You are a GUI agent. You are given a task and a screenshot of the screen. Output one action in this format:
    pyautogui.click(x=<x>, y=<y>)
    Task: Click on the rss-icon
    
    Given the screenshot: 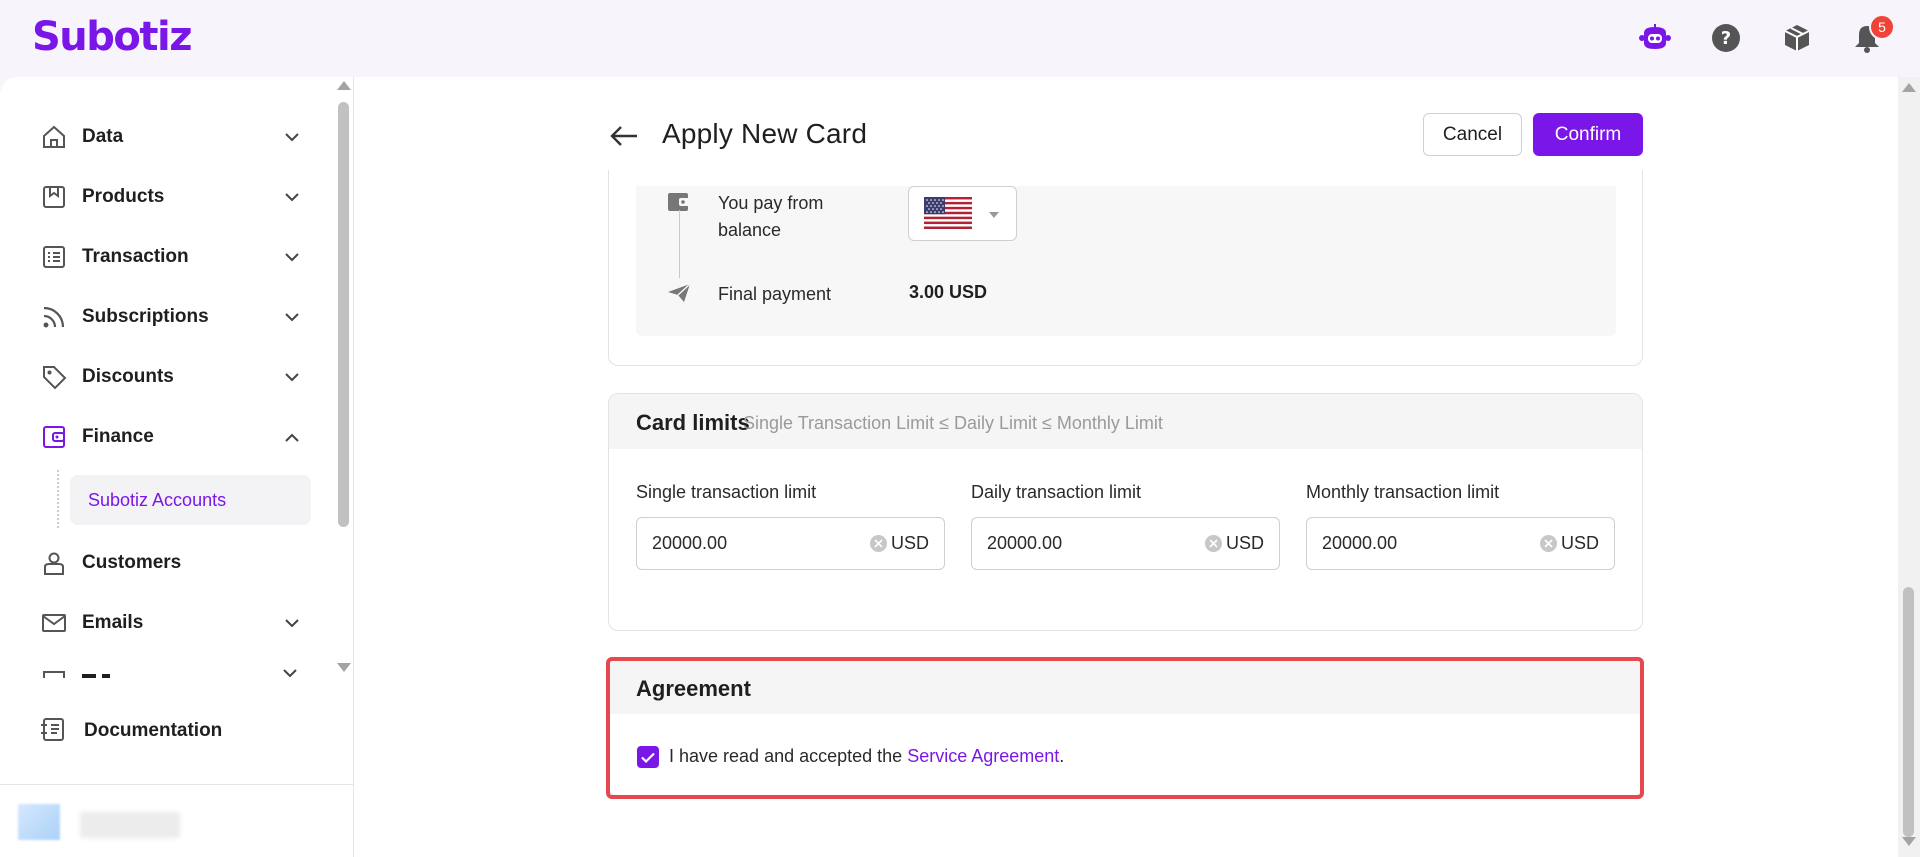 What is the action you would take?
    pyautogui.click(x=54, y=317)
    